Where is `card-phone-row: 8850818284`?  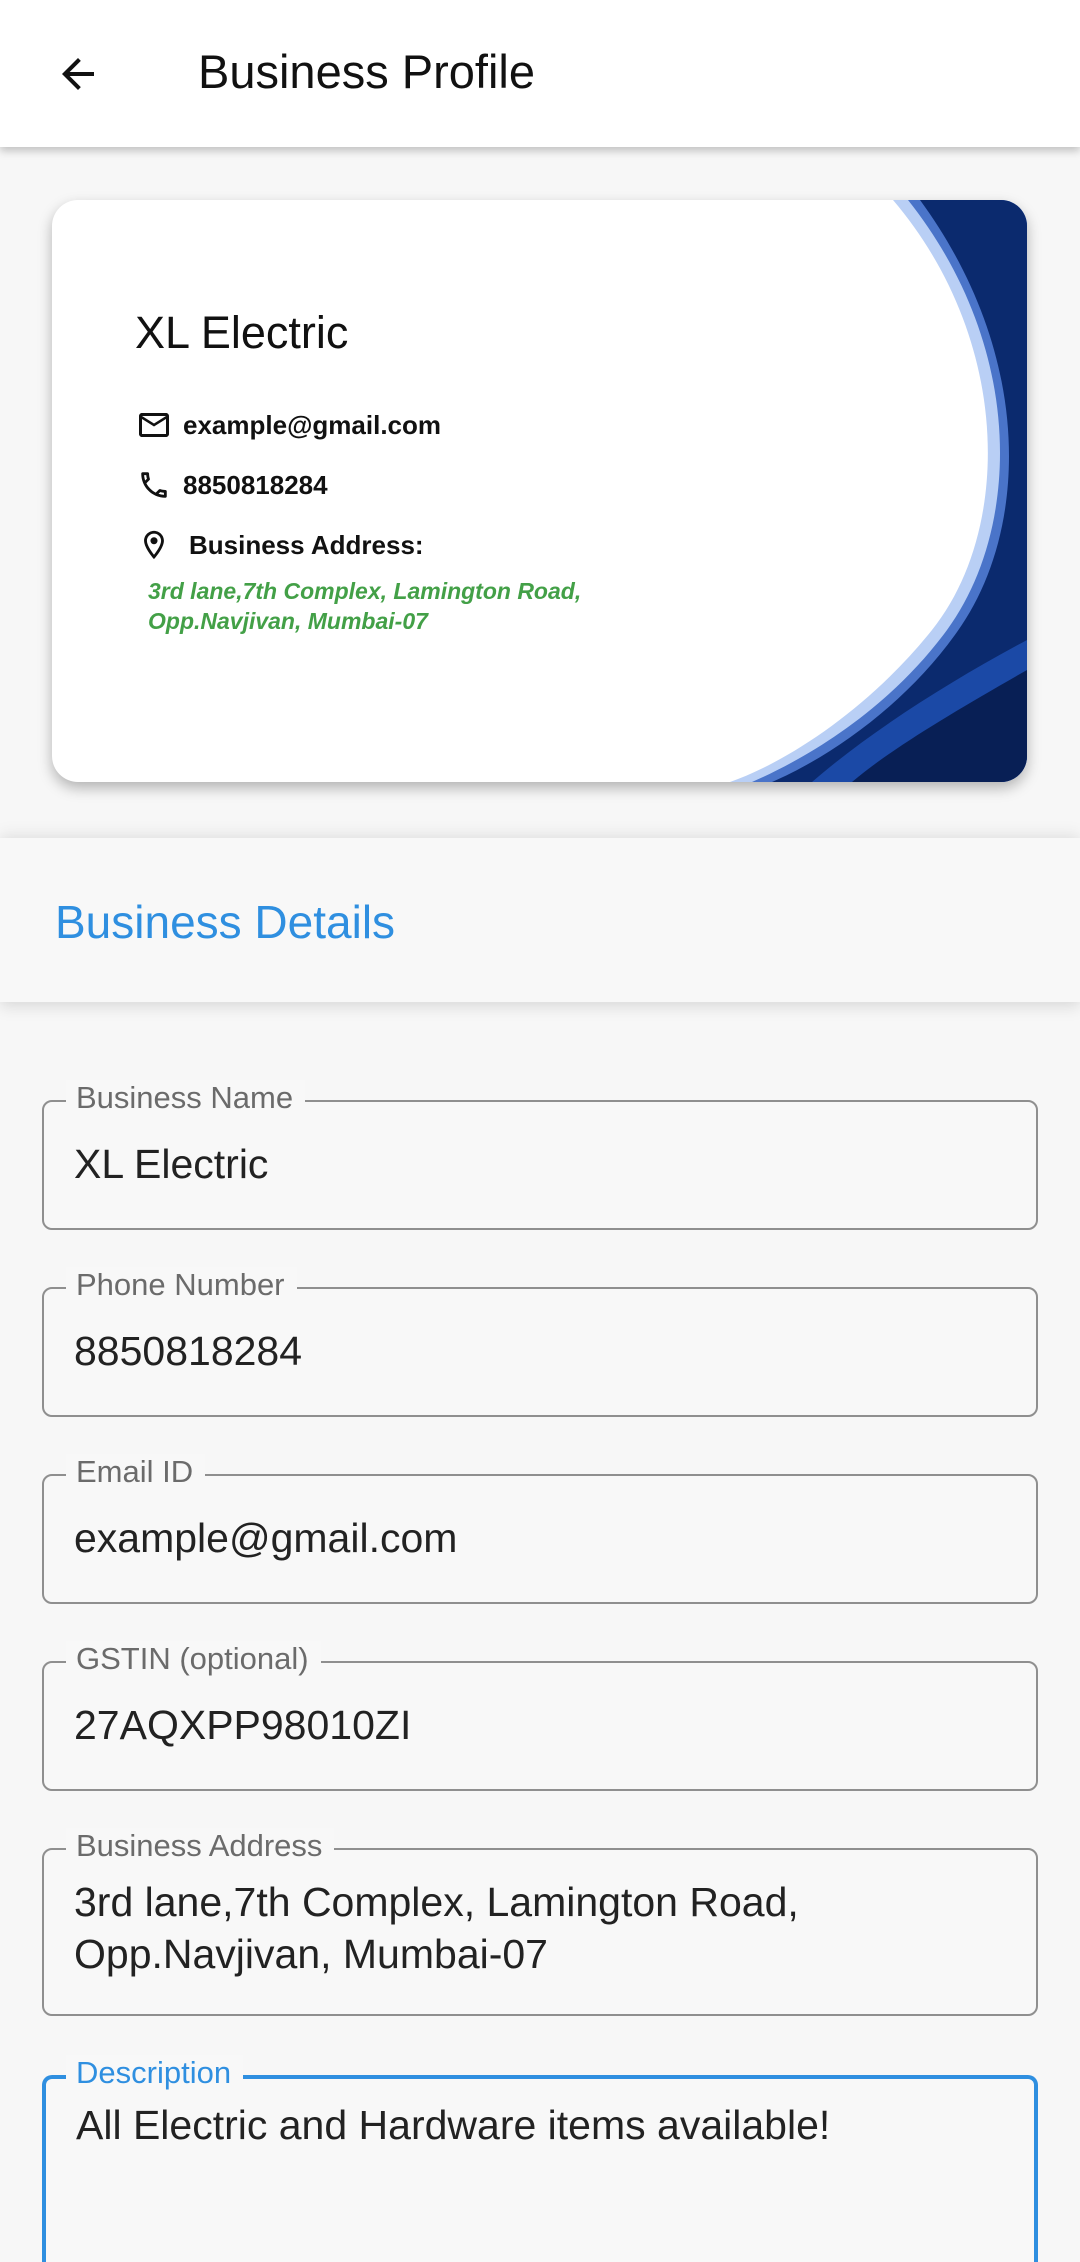
card-phone-row: 8850818284 is located at coordinates (231, 485).